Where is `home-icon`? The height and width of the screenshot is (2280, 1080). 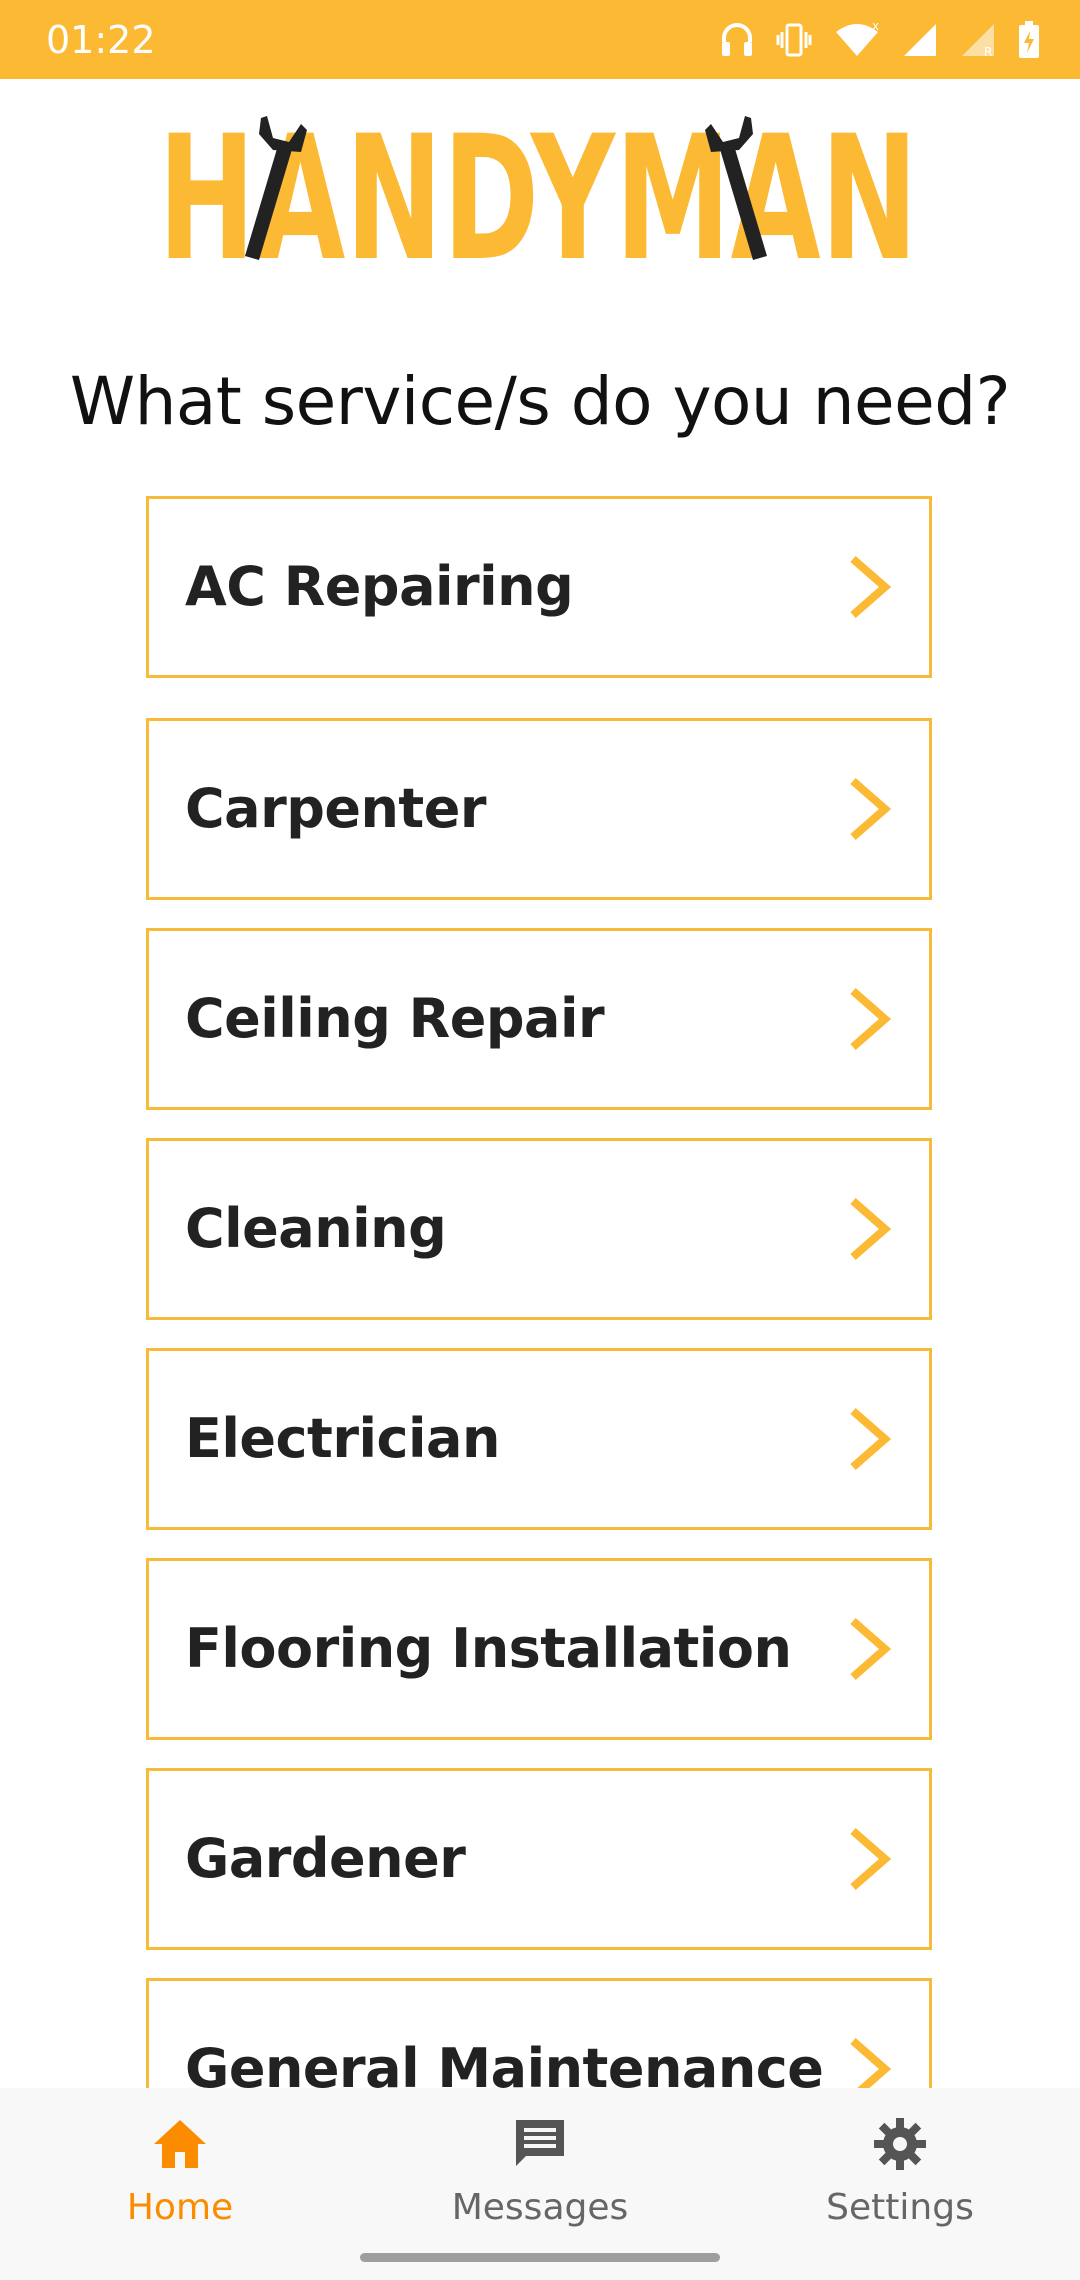 home-icon is located at coordinates (180, 2144).